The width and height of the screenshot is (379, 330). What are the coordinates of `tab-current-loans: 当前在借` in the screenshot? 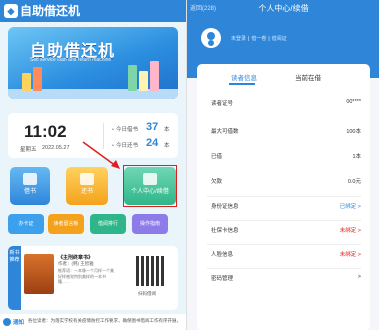 It's located at (308, 77).